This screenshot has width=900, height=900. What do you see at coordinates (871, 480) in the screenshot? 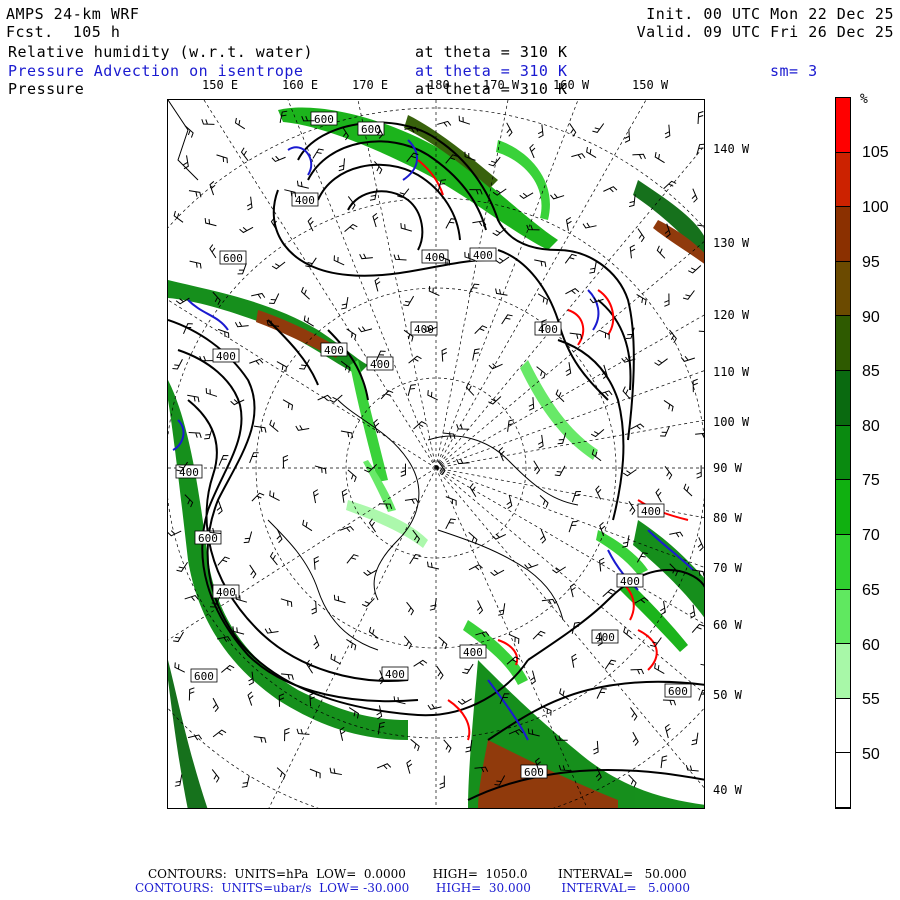
I see `colorbar-label: 75` at bounding box center [871, 480].